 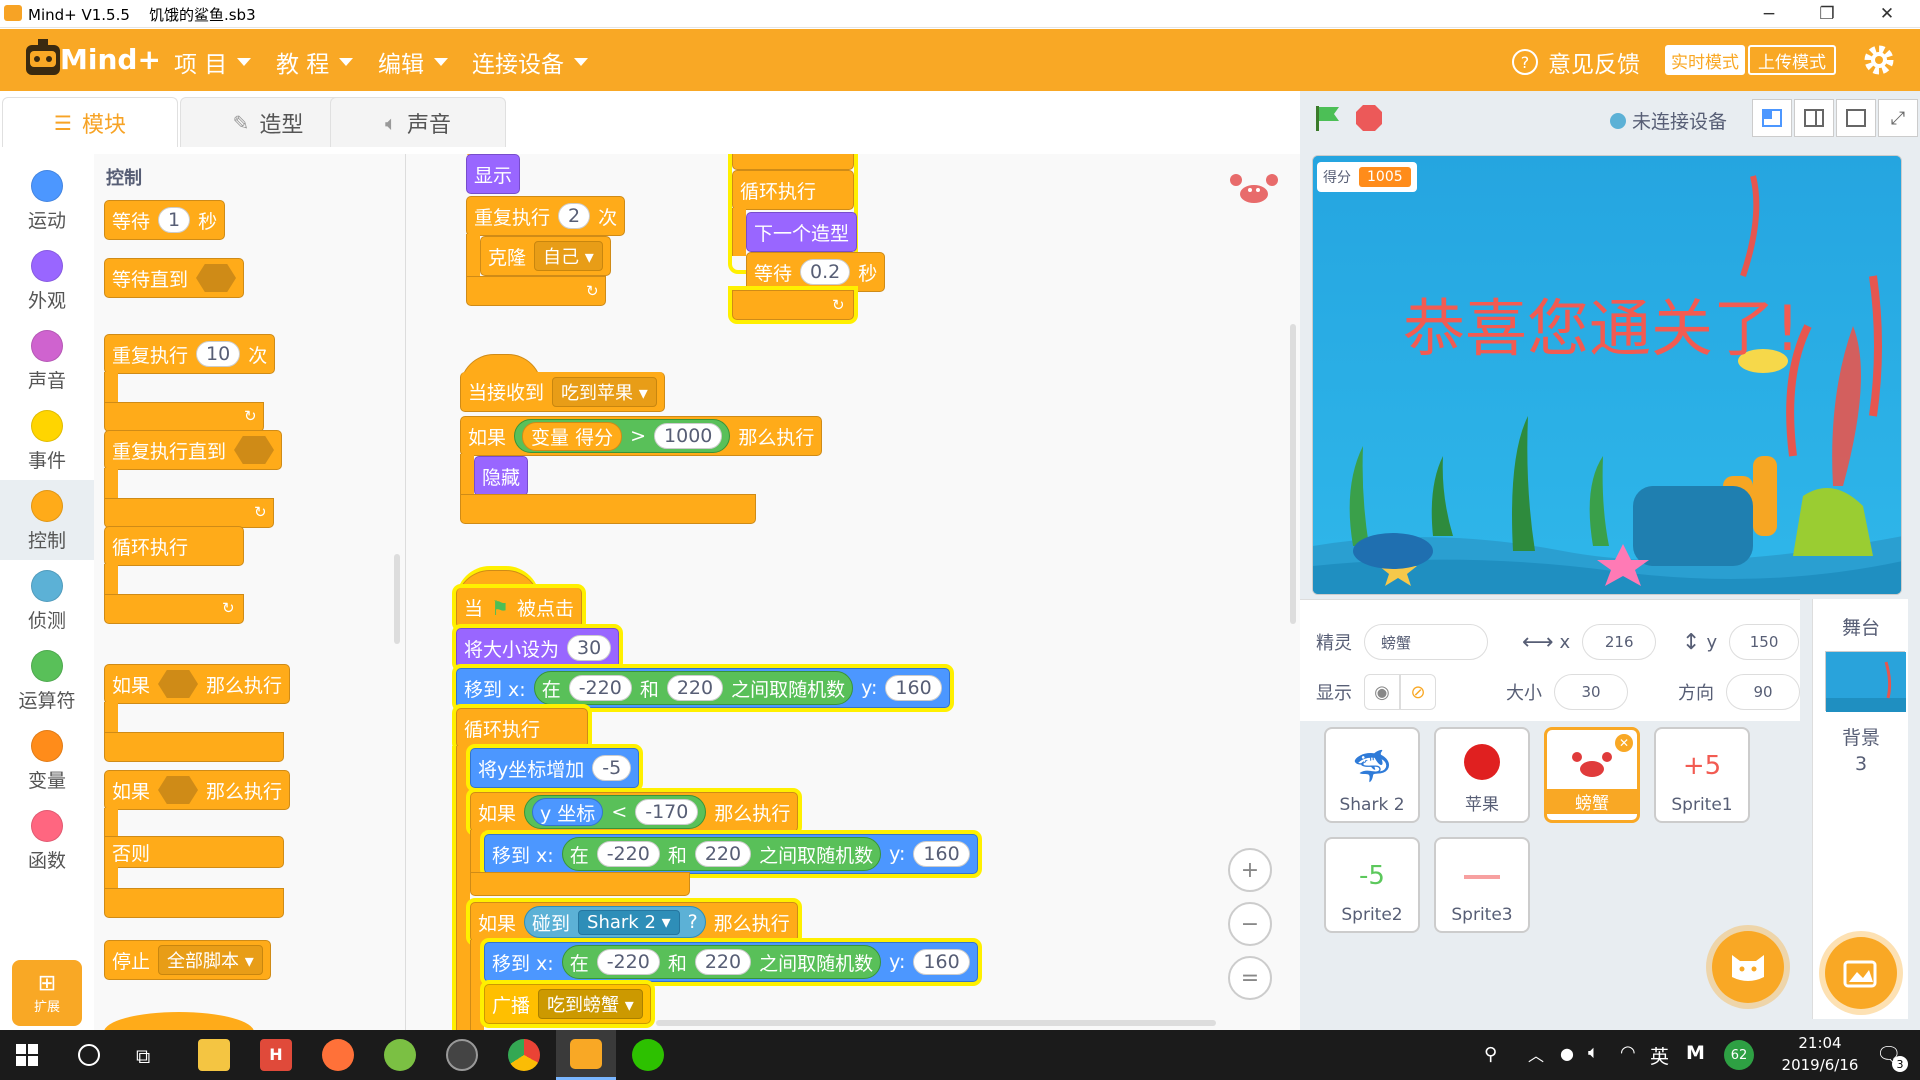 What do you see at coordinates (604, 391) in the screenshot?
I see `message-dropdown: 吃到苹果 ▾` at bounding box center [604, 391].